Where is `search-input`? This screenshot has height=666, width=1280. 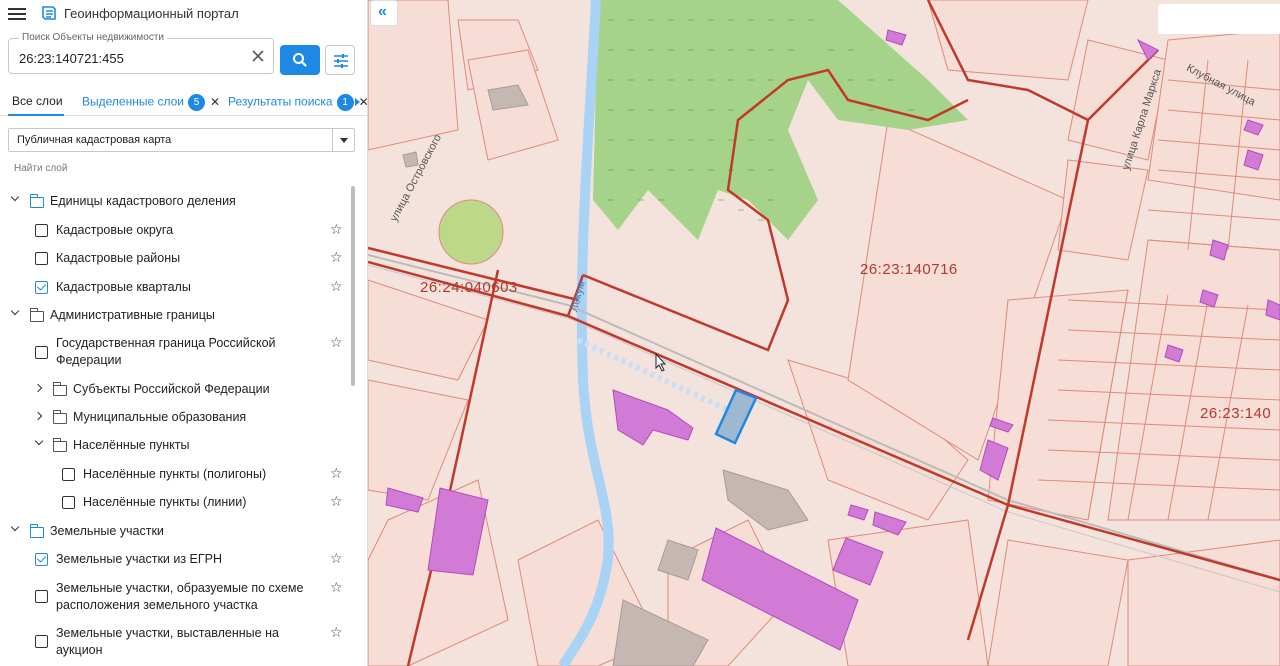
search-input is located at coordinates (131, 58).